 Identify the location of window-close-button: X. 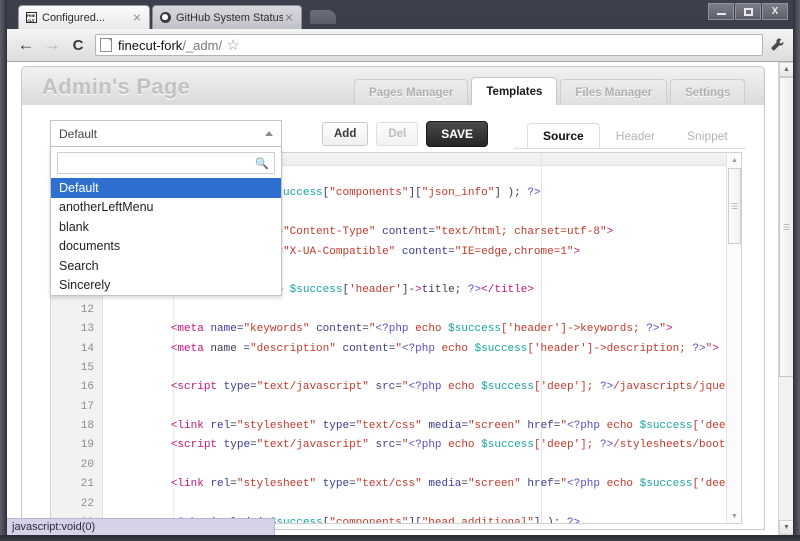
(775, 11).